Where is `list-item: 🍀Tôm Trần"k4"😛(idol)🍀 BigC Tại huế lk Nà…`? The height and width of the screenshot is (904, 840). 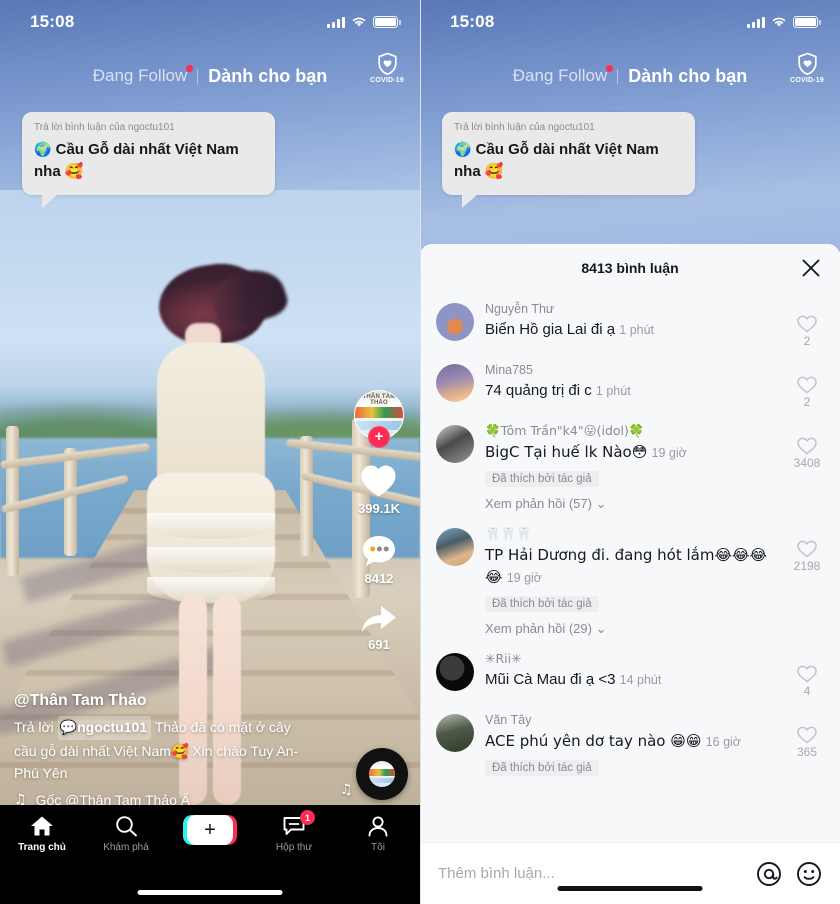
list-item: 🍀Tôm Trần"k4"😛(idol)🍀 BigC Tại huế lk Nà… is located at coordinates (630, 465).